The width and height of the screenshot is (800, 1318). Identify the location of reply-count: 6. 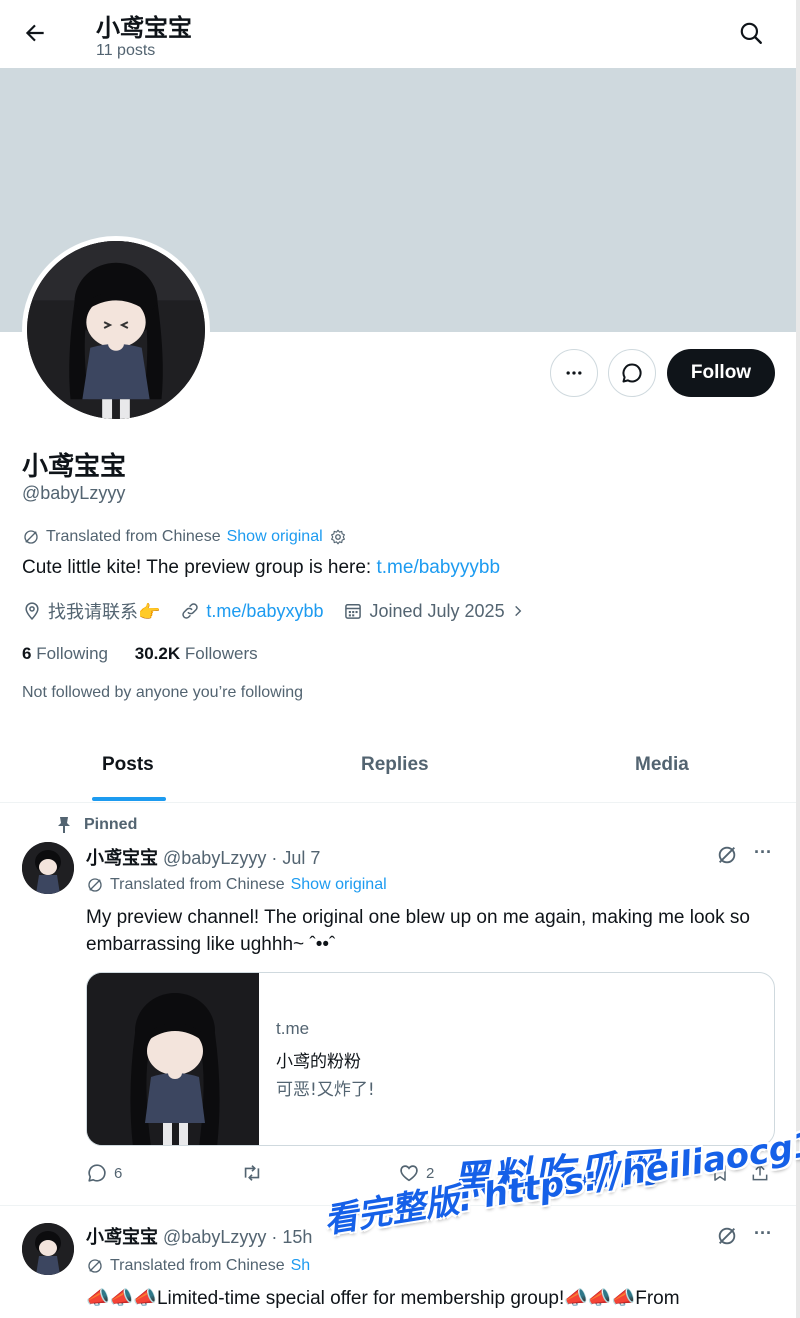
(118, 1173).